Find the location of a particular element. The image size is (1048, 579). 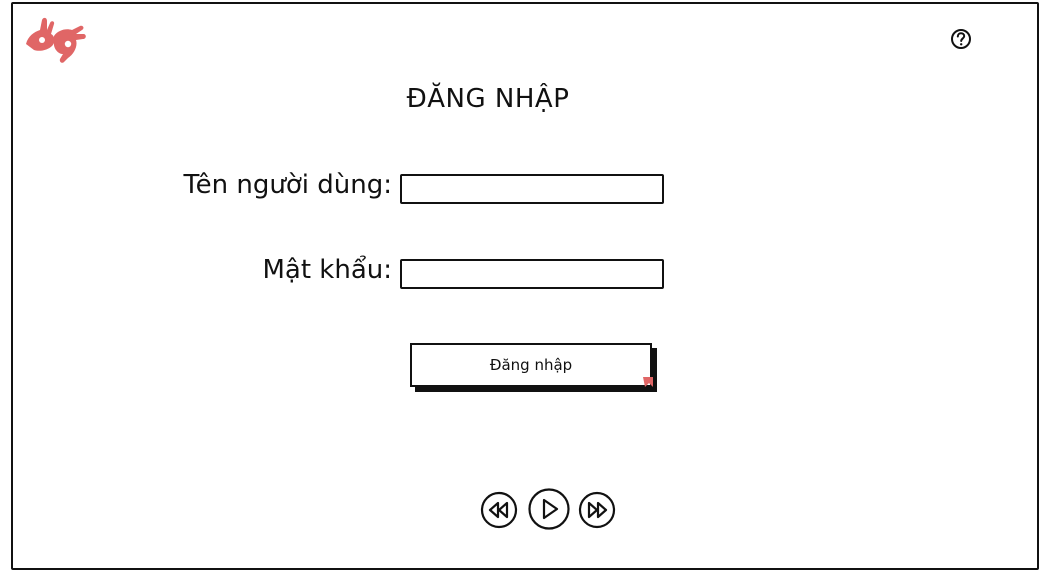

password-label: Mật khẩu: is located at coordinates (327, 270).